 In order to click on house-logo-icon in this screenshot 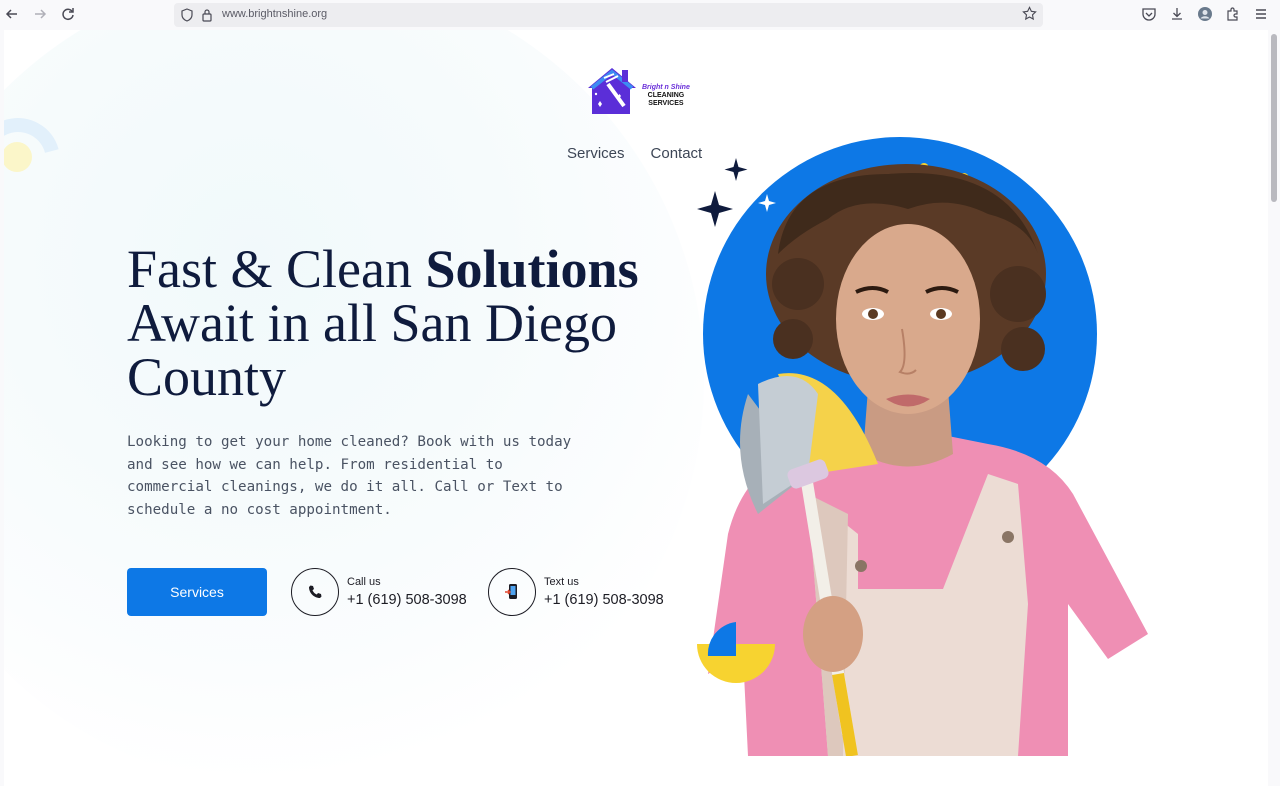, I will do `click(612, 91)`.